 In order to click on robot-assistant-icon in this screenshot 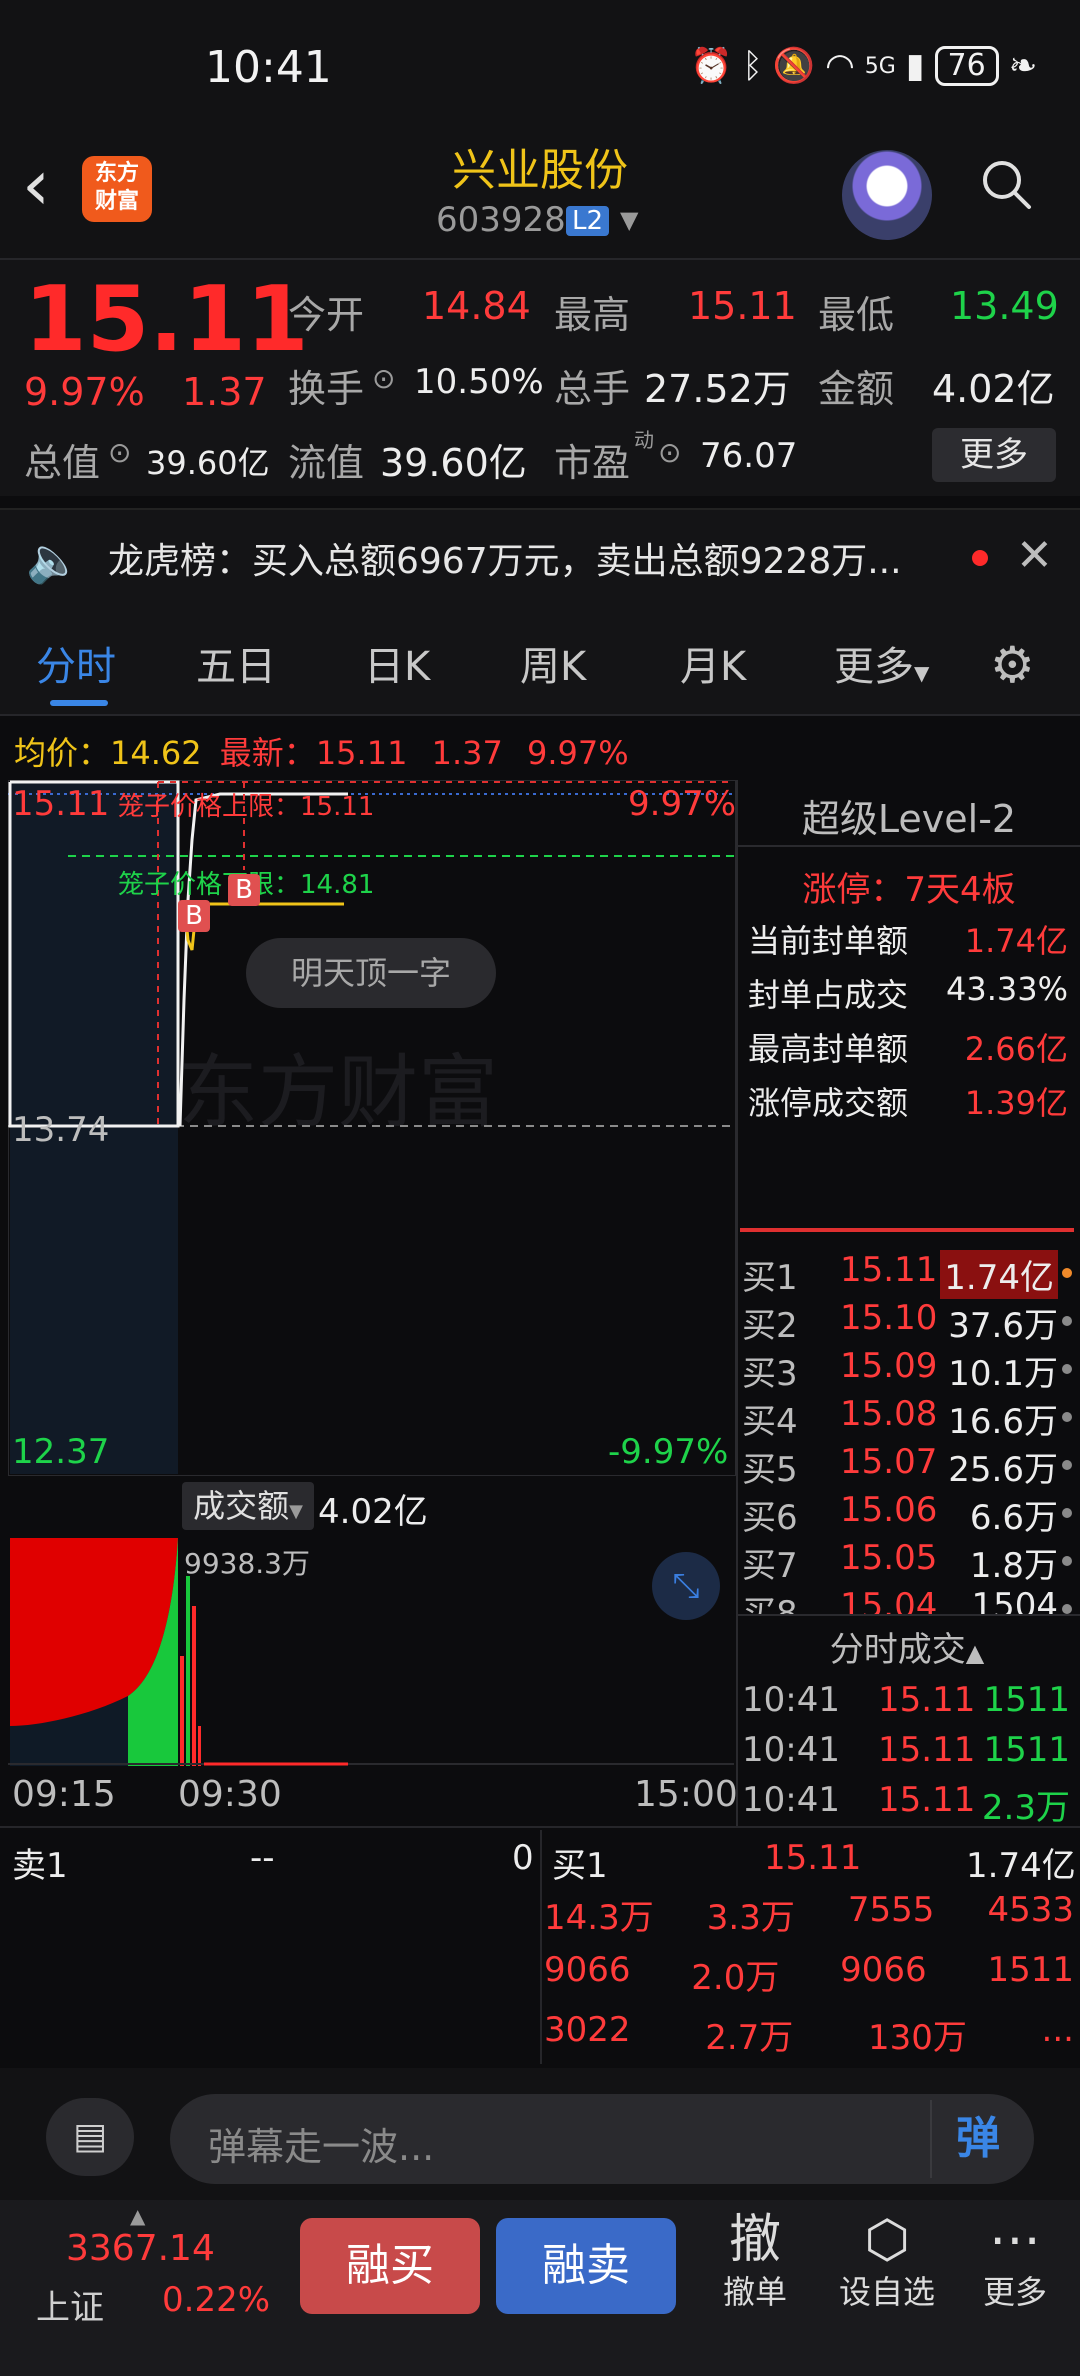, I will do `click(887, 195)`.